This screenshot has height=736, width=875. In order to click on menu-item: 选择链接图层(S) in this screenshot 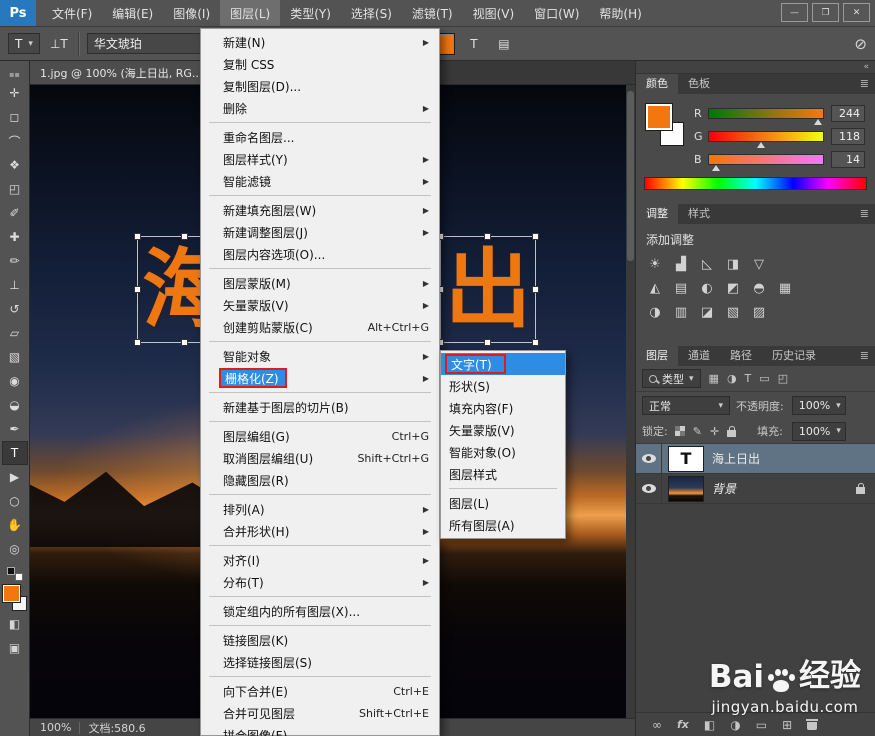, I will do `click(320, 662)`.